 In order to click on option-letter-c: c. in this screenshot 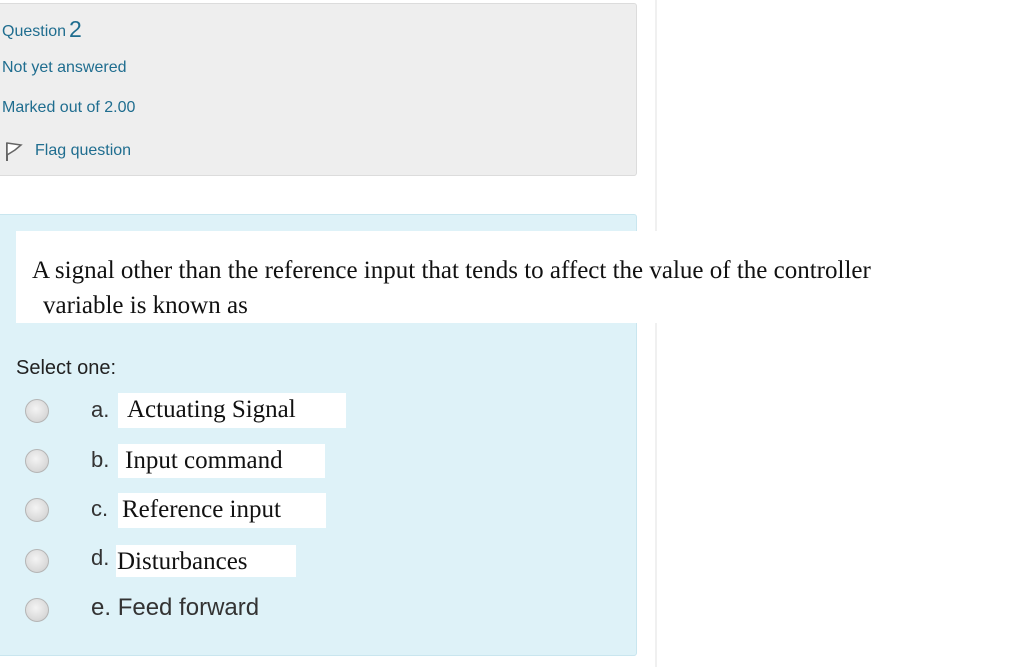, I will do `click(100, 508)`.